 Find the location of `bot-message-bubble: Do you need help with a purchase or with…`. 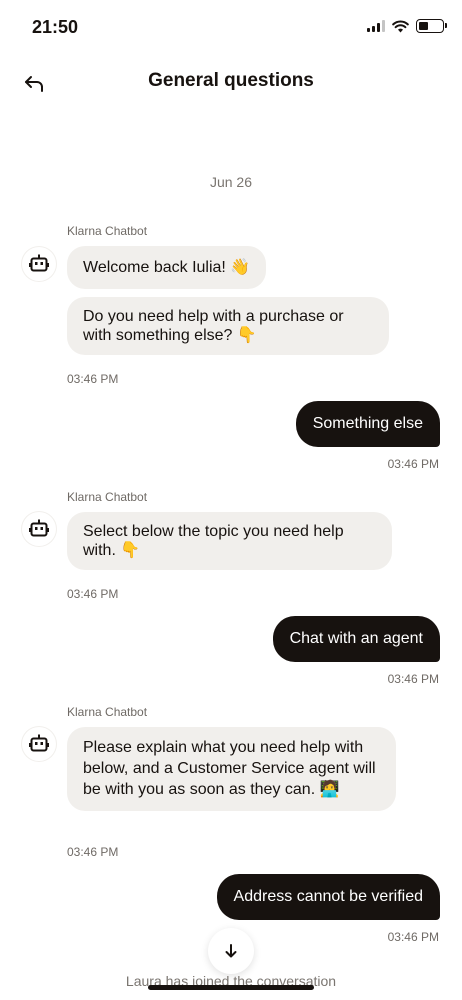

bot-message-bubble: Do you need help with a purchase or with… is located at coordinates (228, 326).